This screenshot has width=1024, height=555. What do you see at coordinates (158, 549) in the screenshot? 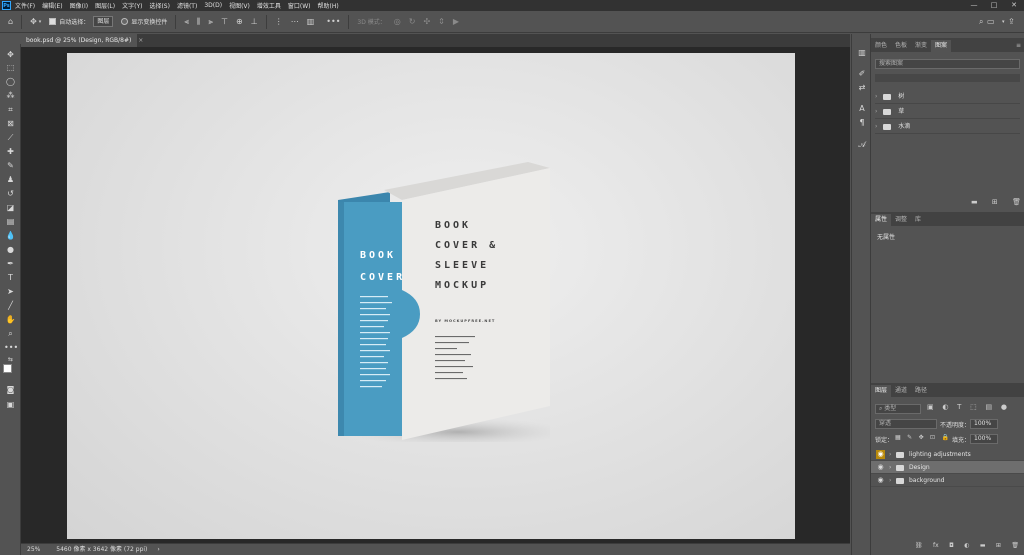
I see `status-arrow-icon: ›` at bounding box center [158, 549].